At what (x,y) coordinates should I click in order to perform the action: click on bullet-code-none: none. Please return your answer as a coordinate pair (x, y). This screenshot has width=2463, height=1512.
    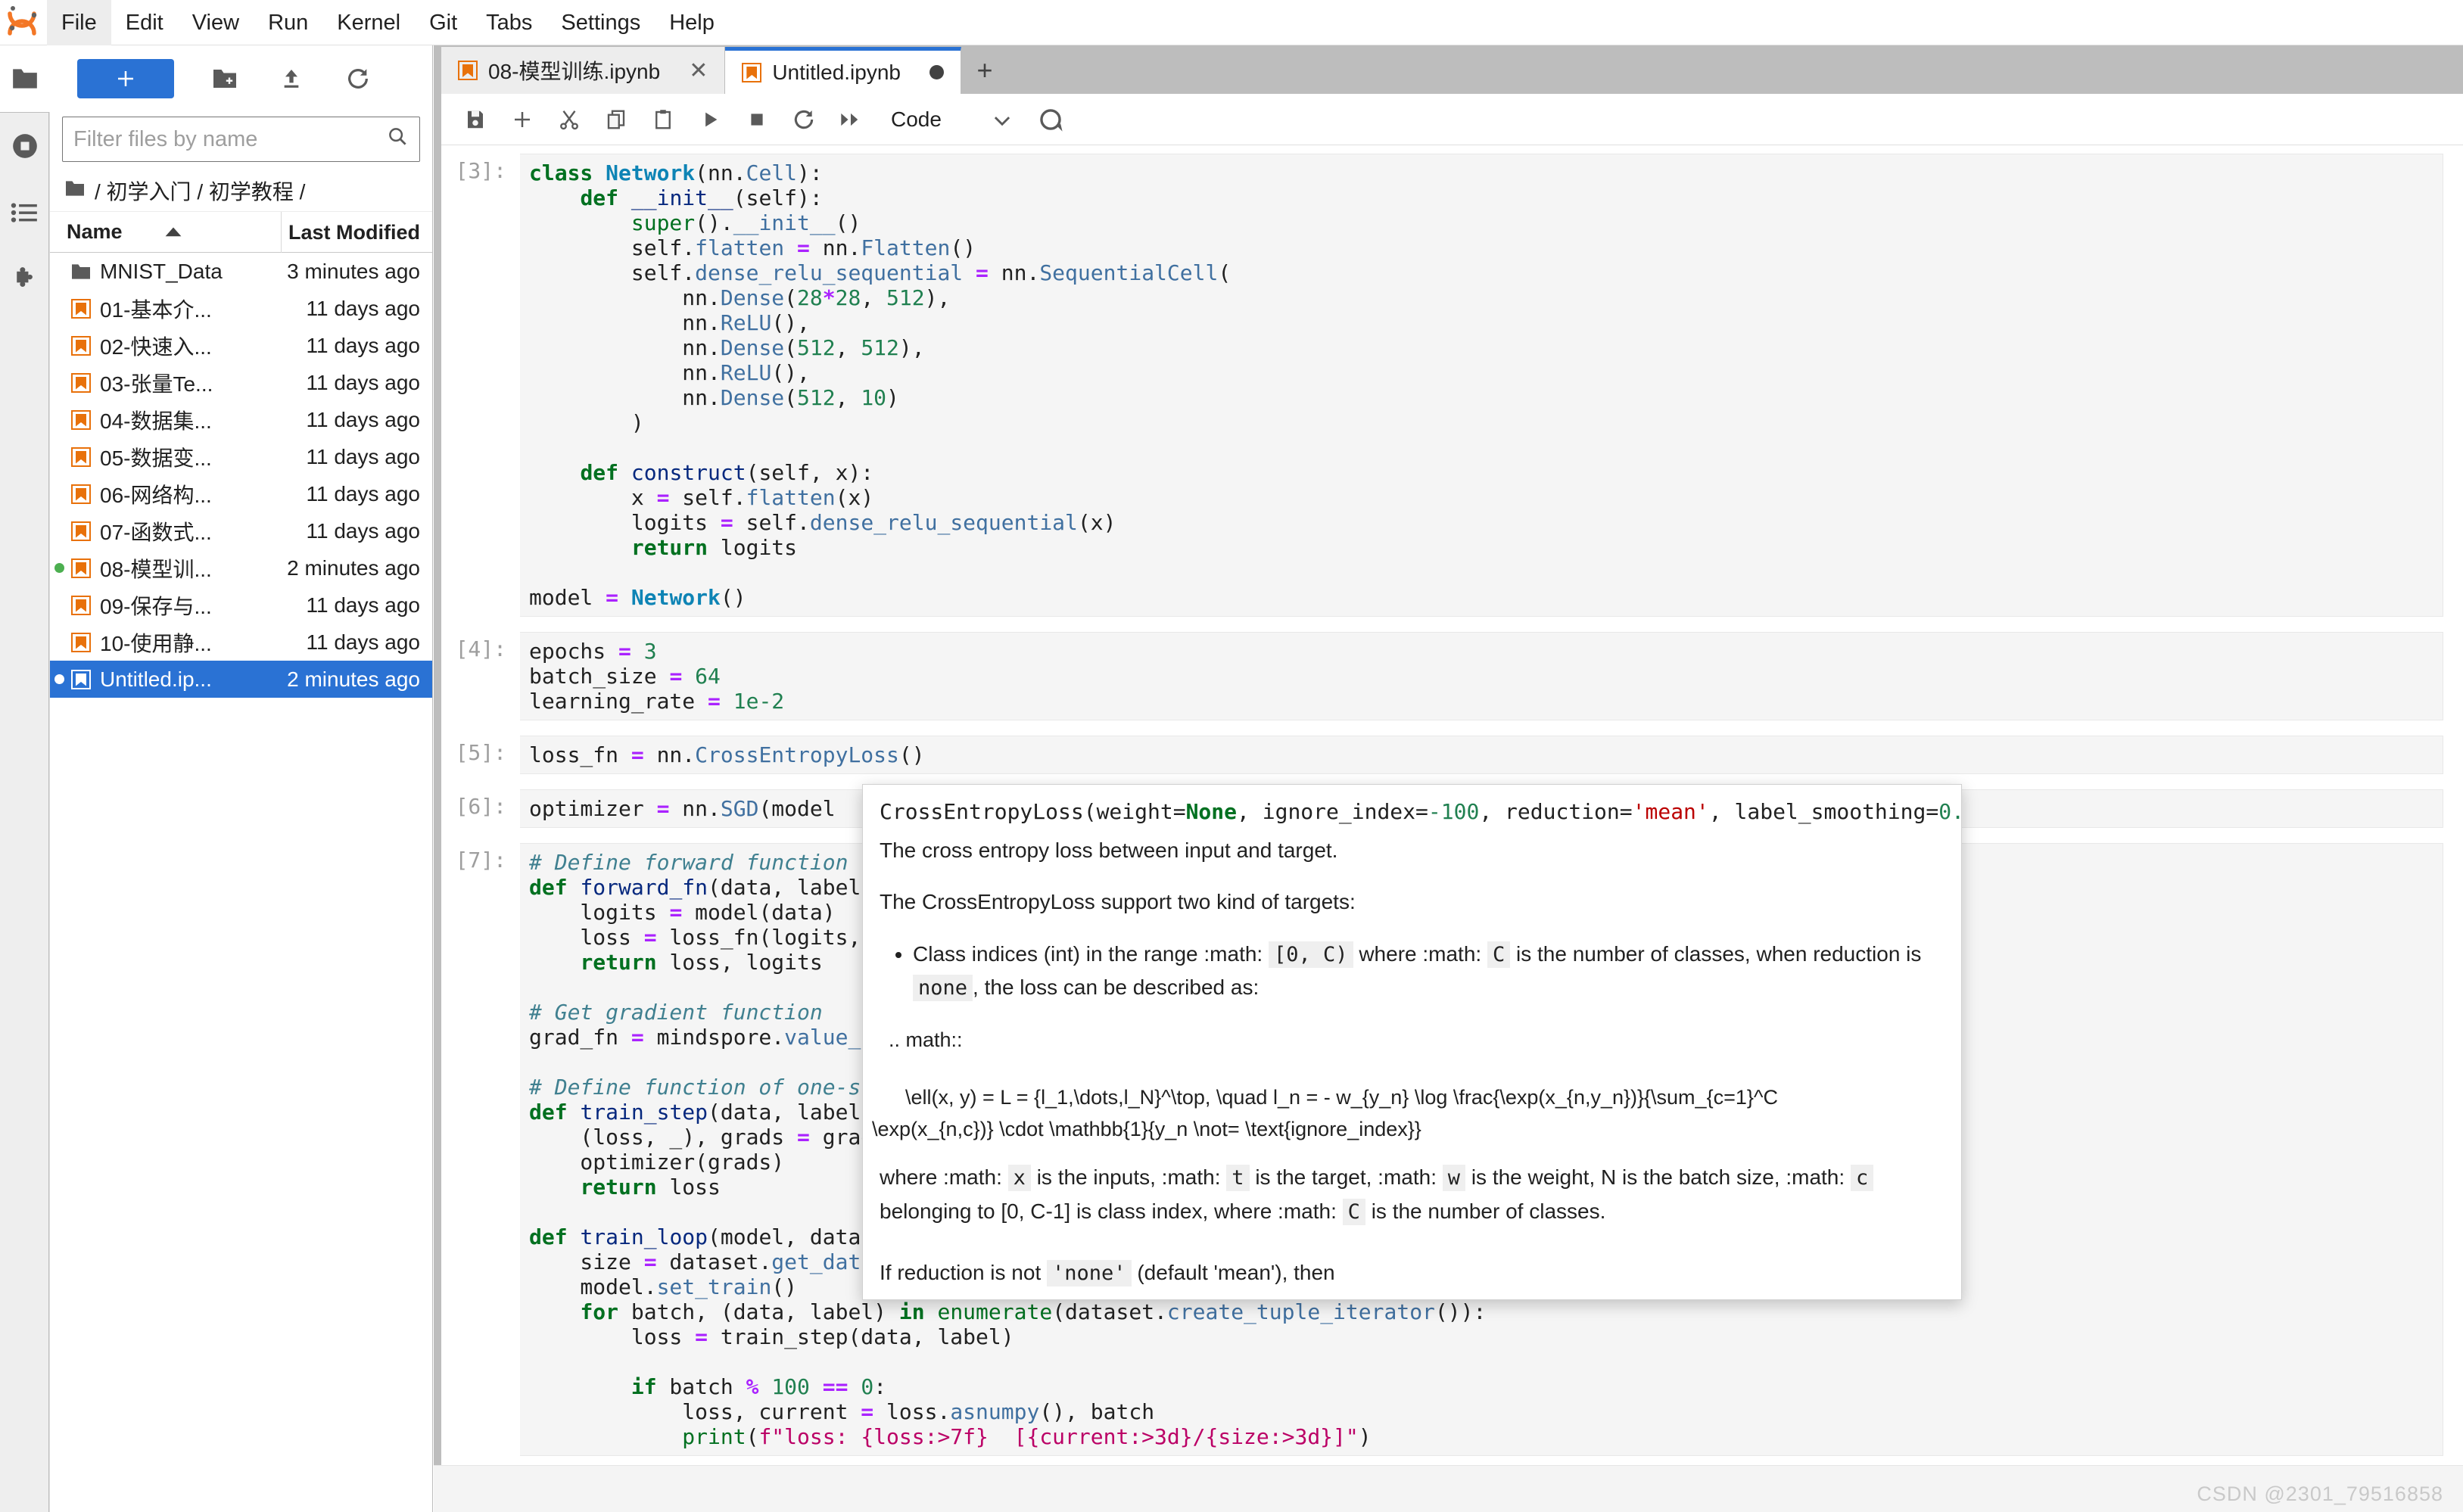
    Looking at the image, I should click on (943, 988).